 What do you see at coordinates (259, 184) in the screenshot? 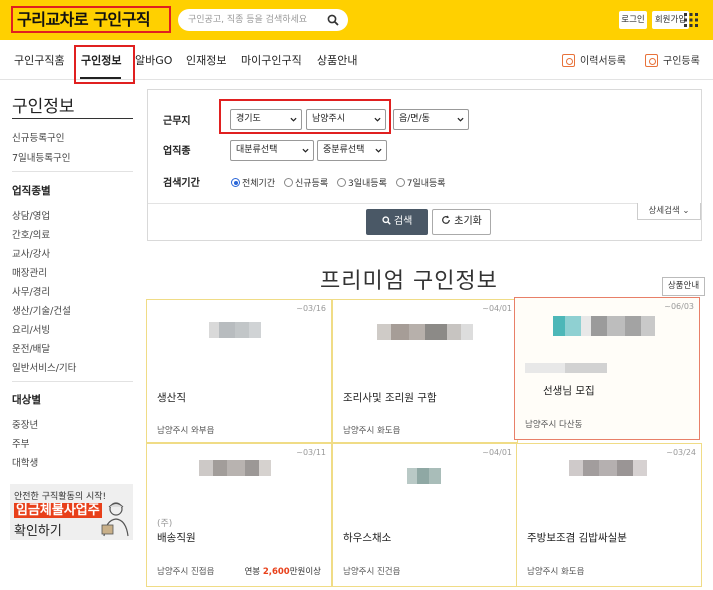
I see `period-option-label: 전체기간` at bounding box center [259, 184].